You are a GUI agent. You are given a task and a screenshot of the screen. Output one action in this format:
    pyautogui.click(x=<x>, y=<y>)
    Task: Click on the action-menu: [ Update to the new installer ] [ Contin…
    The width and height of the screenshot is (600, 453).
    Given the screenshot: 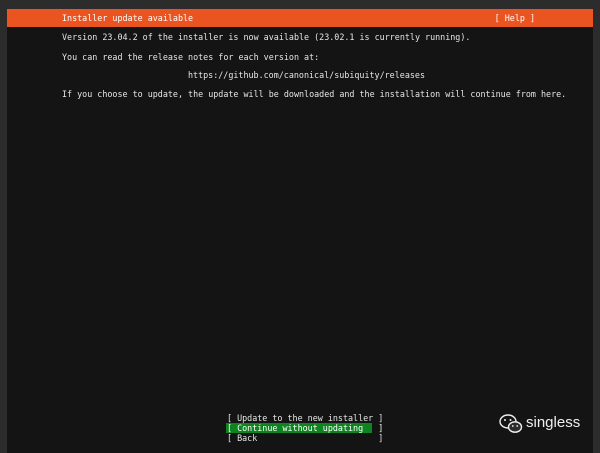 What is the action you would take?
    pyautogui.click(x=304, y=428)
    